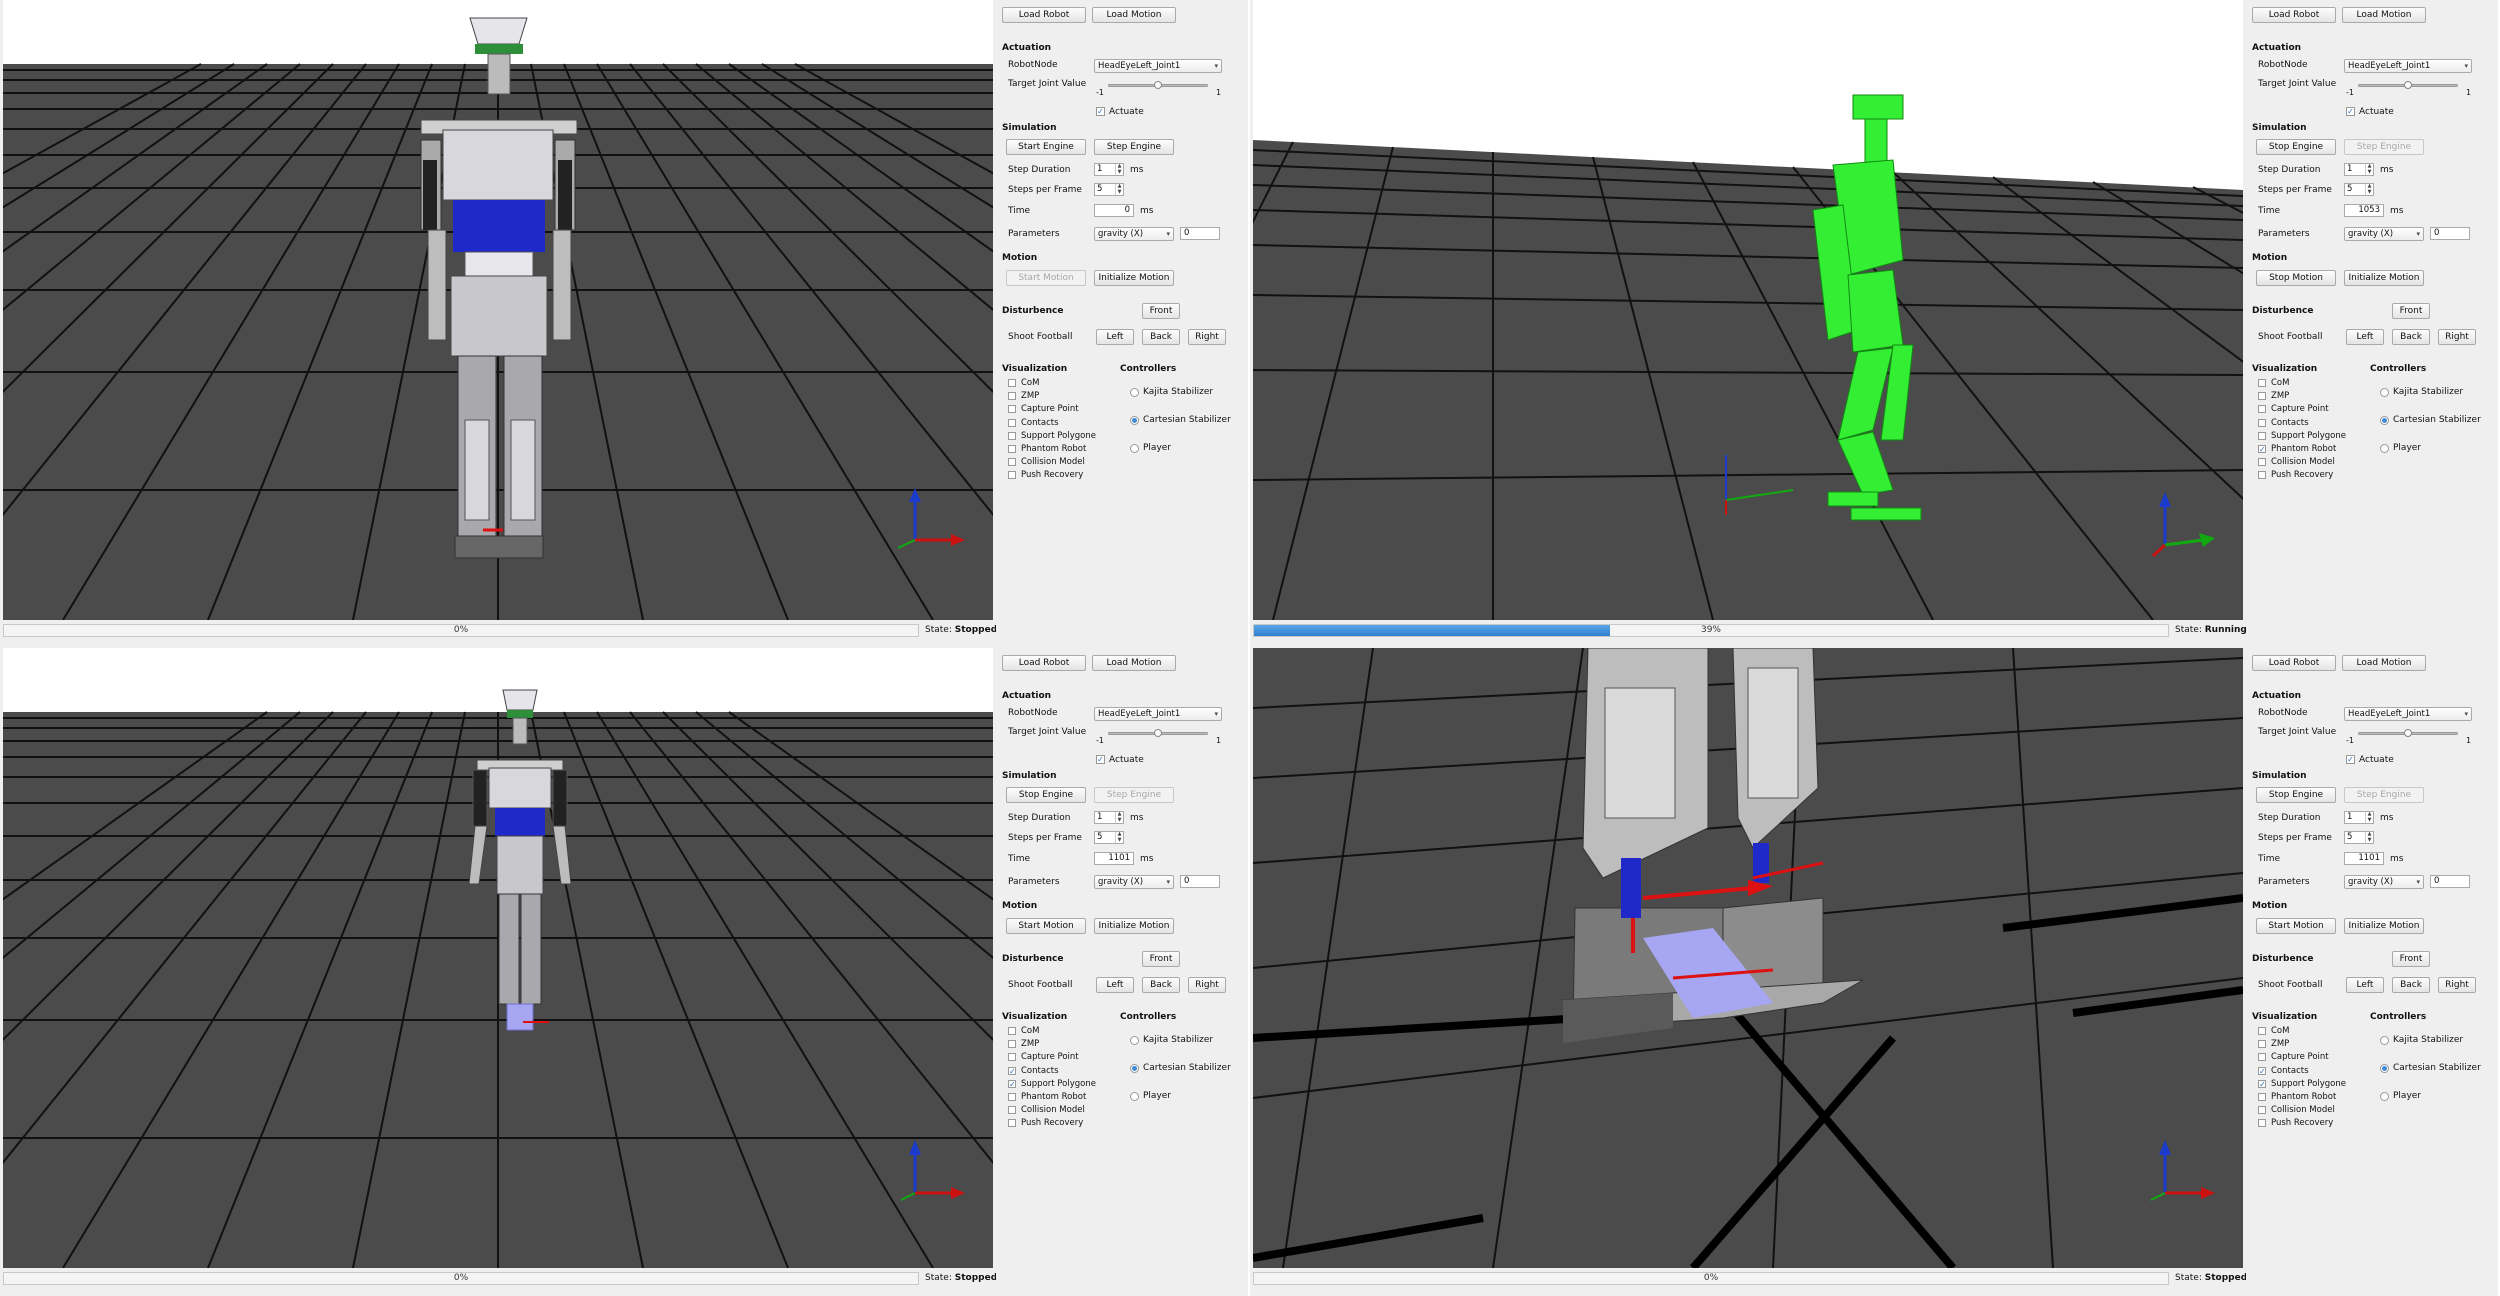 This screenshot has height=1296, width=2500. Describe the element at coordinates (2262, 449) in the screenshot. I see `phantom-robot-checkbox: ✓` at that location.